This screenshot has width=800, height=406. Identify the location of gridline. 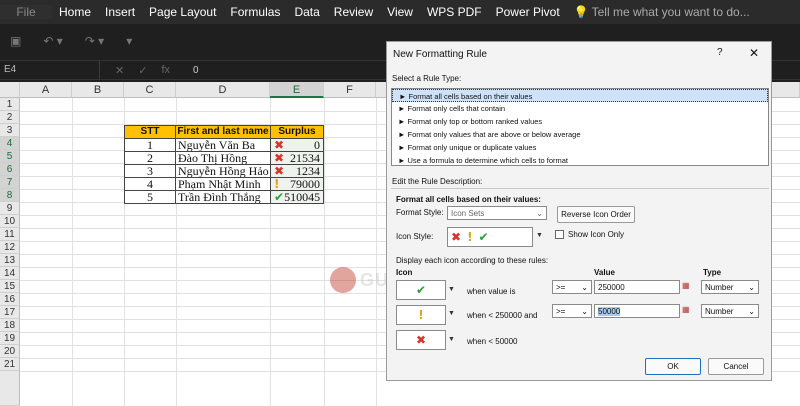
(72, 252).